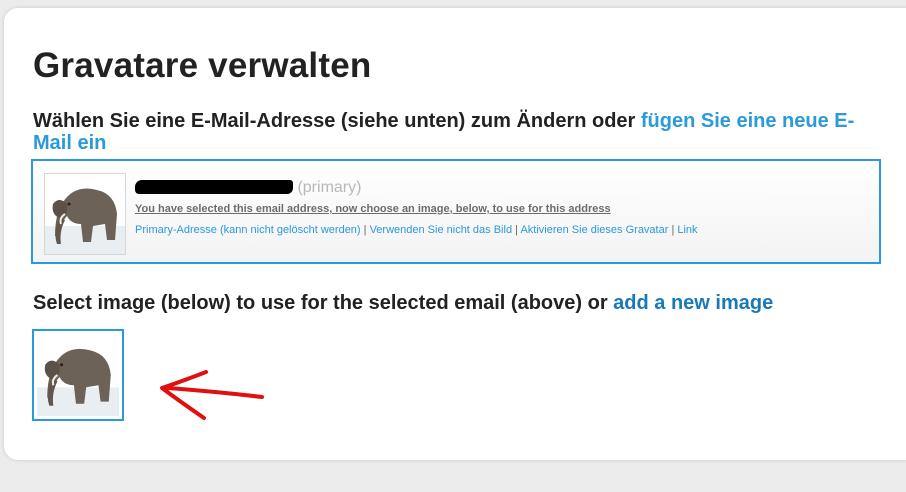 The image size is (906, 492). What do you see at coordinates (594, 230) in the screenshot?
I see `activate-gravatar-link: Aktivieren Sie dieses Gravatar` at bounding box center [594, 230].